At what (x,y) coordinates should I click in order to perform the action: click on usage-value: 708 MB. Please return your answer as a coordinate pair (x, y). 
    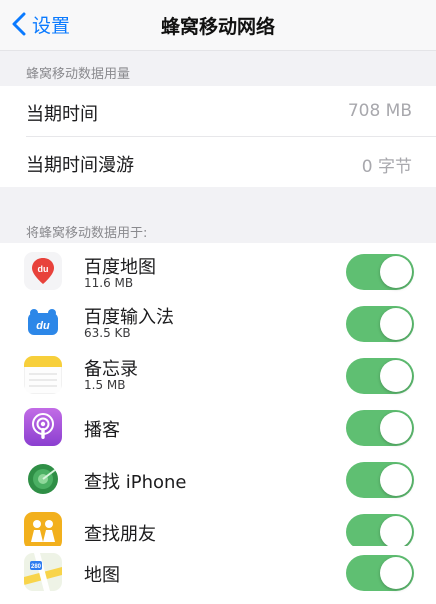
    Looking at the image, I should click on (379, 111).